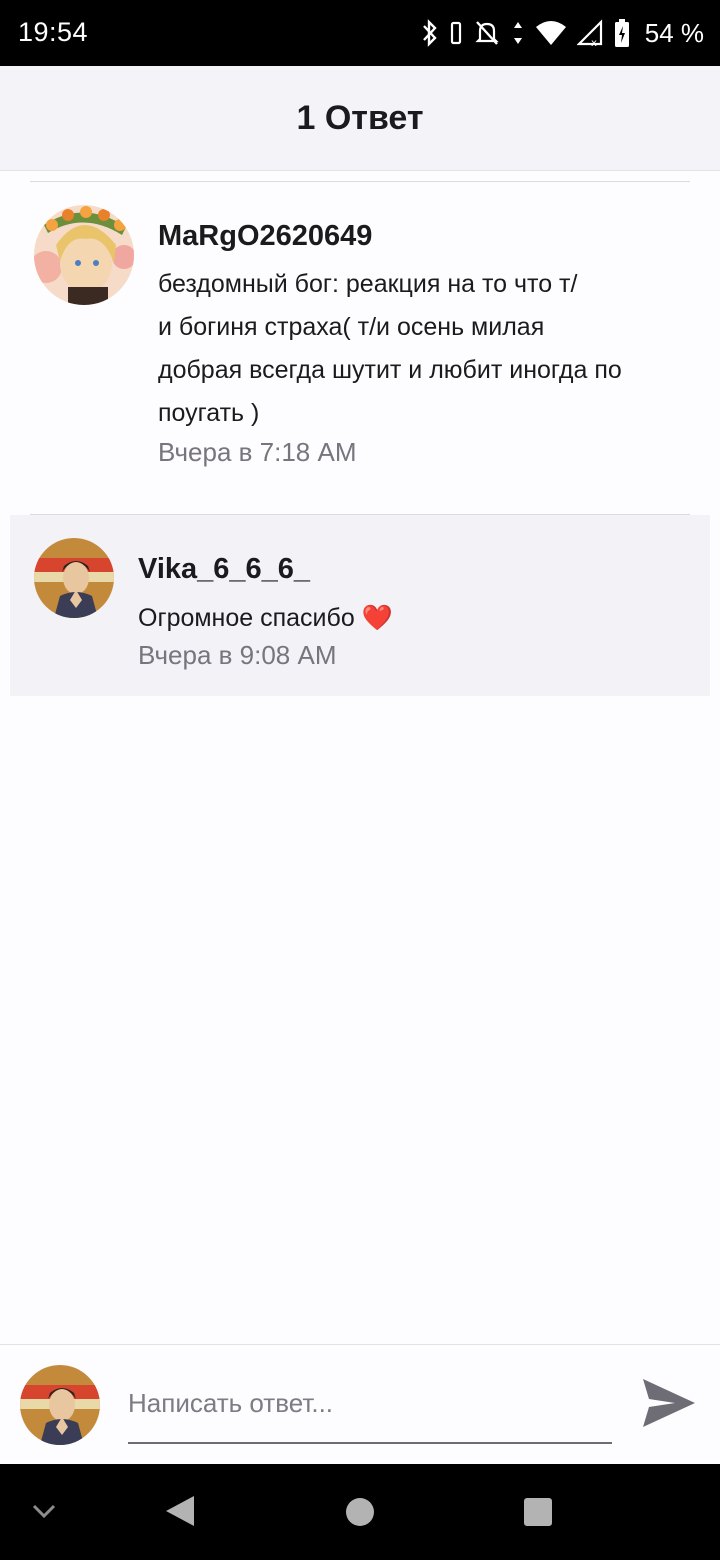 Image resolution: width=720 pixels, height=1560 pixels. What do you see at coordinates (518, 33) in the screenshot?
I see `data-arrows-icon` at bounding box center [518, 33].